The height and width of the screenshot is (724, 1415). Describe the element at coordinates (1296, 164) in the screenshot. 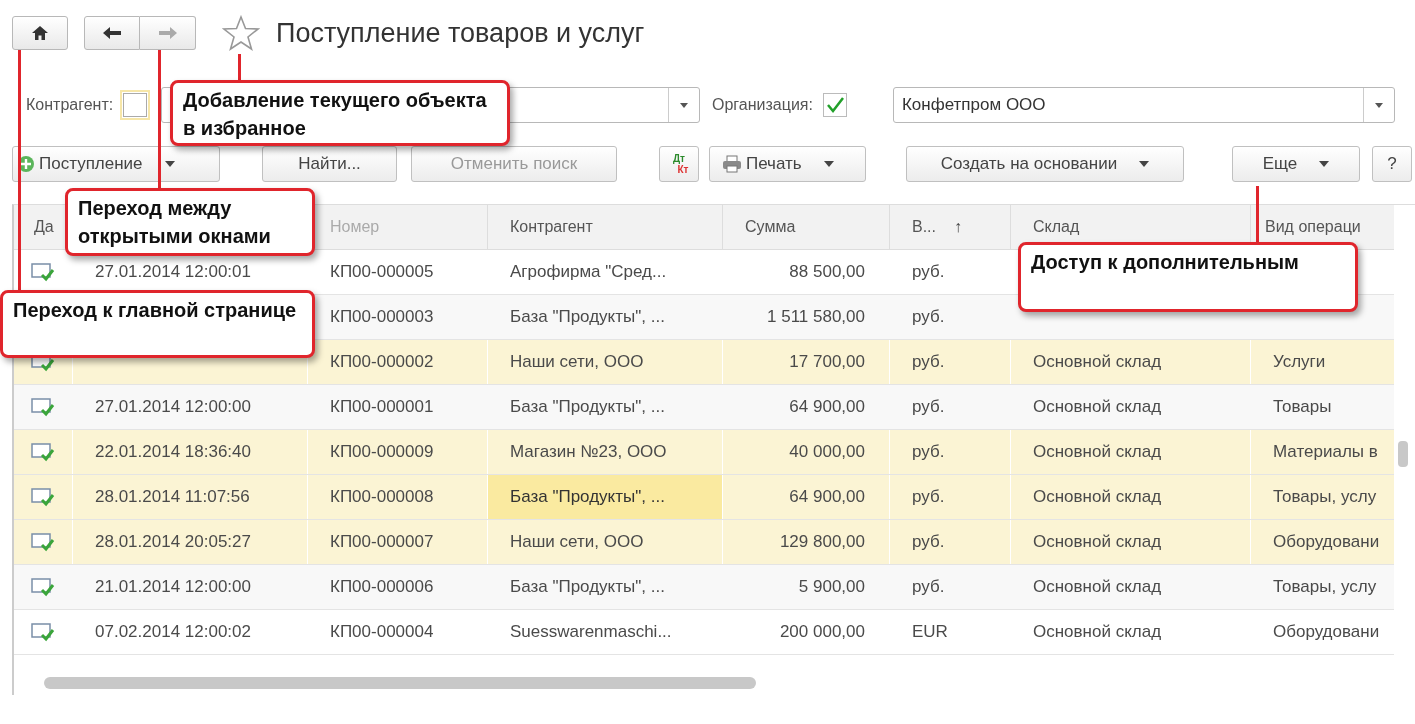

I see `command-button: Еще` at that location.